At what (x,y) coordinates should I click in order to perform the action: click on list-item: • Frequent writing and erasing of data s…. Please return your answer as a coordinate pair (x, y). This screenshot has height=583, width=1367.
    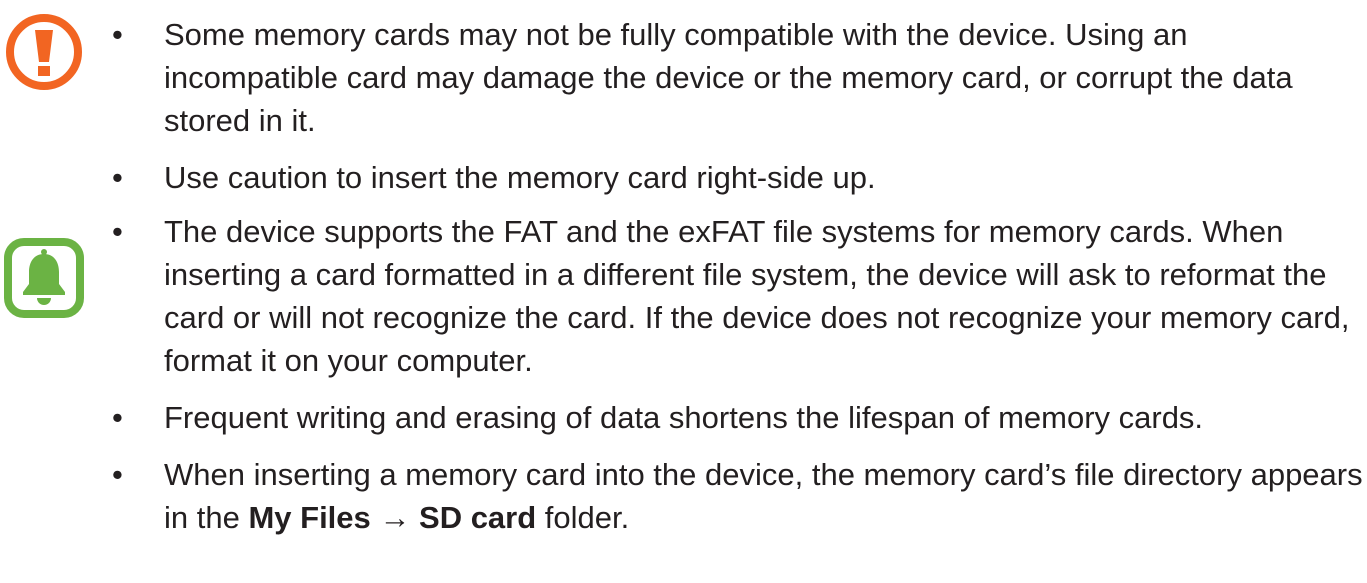
    Looking at the image, I should click on (739, 417).